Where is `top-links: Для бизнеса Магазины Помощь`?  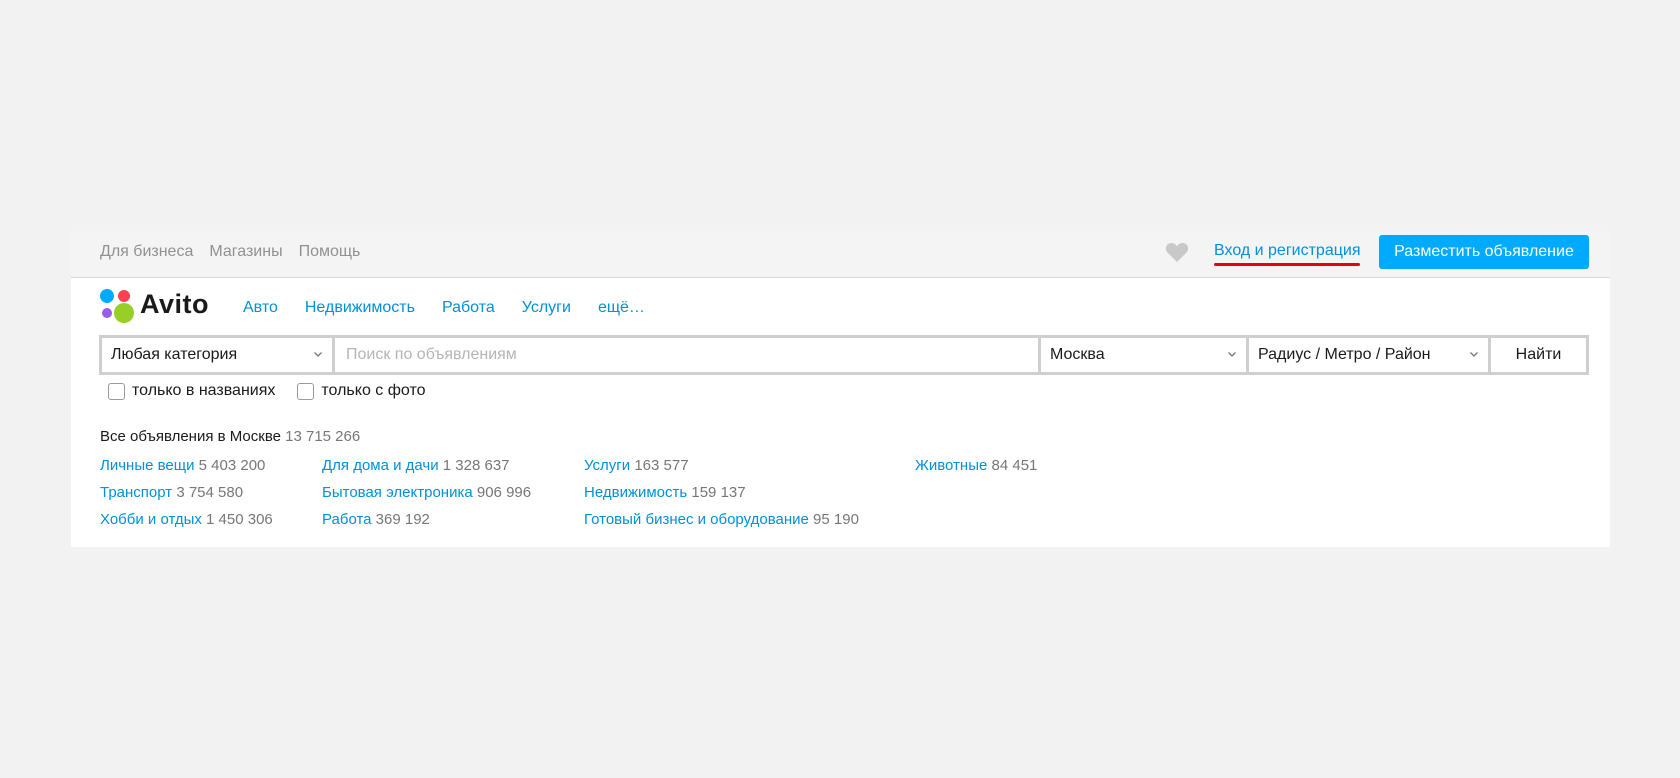 top-links: Для бизнеса Магазины Помощь is located at coordinates (230, 252).